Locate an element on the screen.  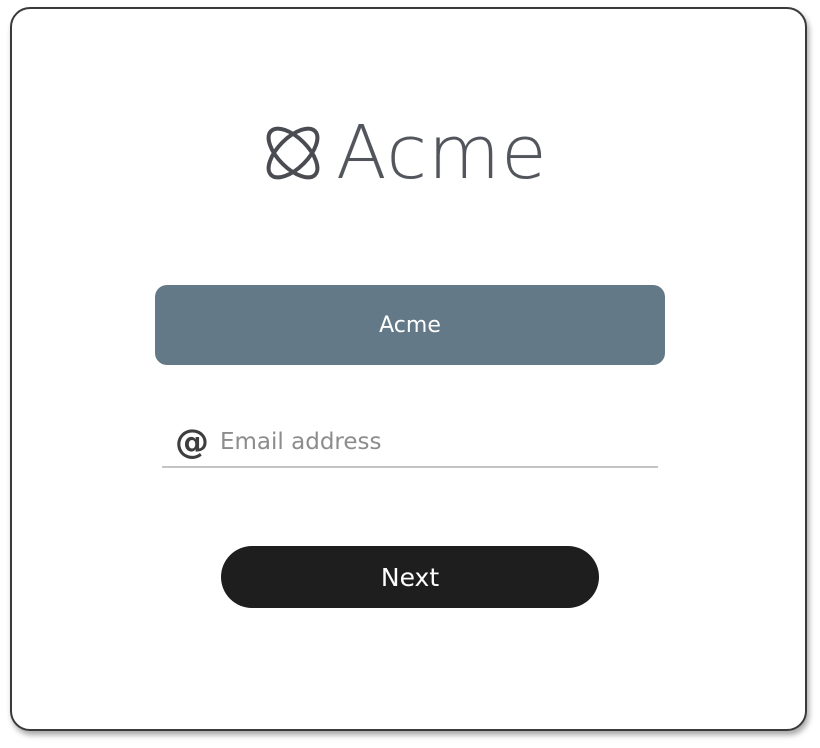
brand-name: Acme is located at coordinates (442, 153).